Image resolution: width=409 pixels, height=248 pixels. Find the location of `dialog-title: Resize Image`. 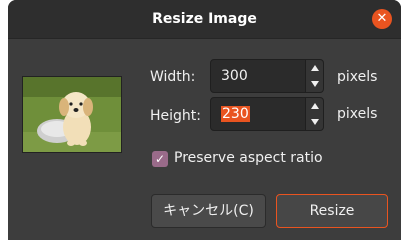

dialog-title: Resize Image is located at coordinates (204, 19).